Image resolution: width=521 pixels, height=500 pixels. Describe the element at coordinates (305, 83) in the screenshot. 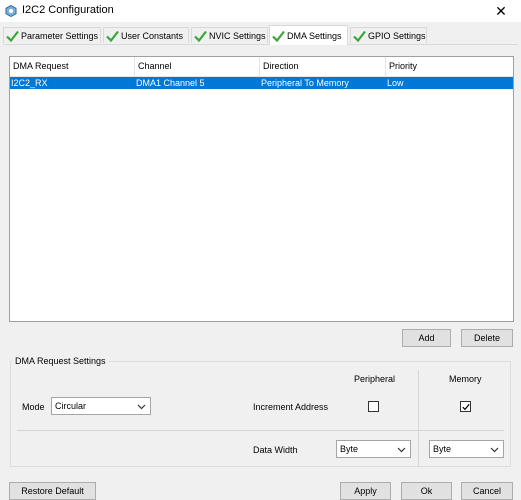

I see `cell-direction: Peripheral To Memory` at that location.